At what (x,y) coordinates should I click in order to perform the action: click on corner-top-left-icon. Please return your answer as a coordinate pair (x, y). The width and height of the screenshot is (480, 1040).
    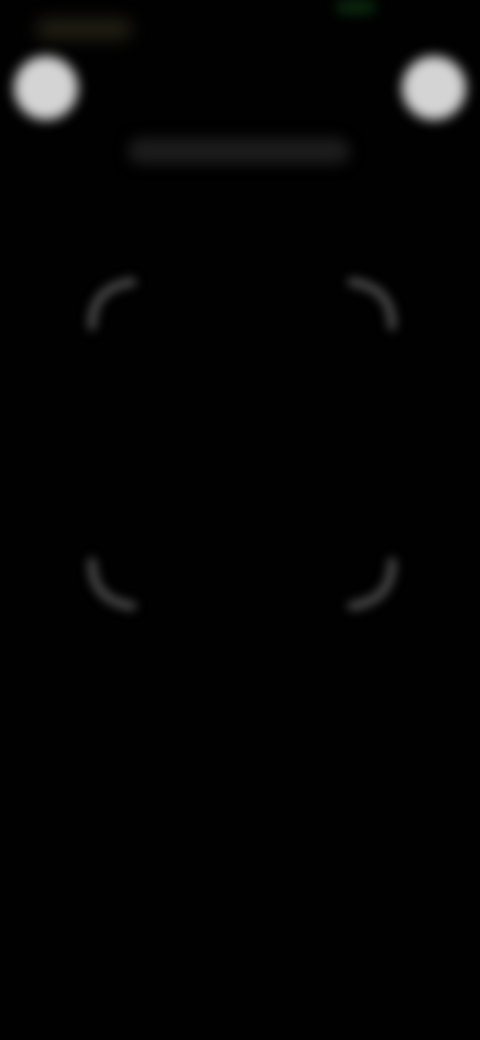
    Looking at the image, I should click on (110, 300).